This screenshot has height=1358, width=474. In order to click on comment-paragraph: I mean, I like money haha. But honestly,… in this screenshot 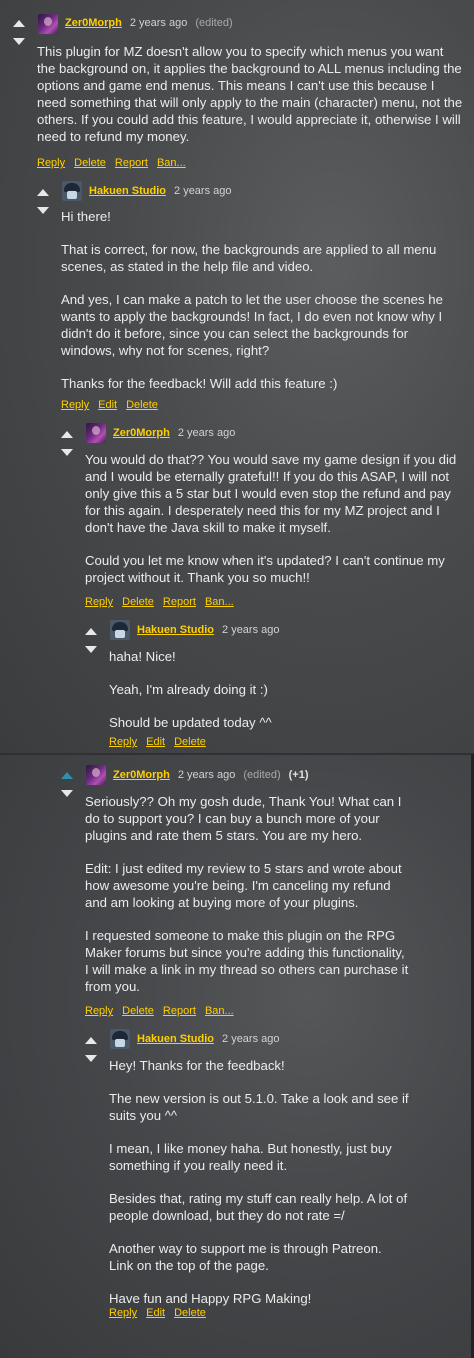, I will do `click(250, 1157)`.